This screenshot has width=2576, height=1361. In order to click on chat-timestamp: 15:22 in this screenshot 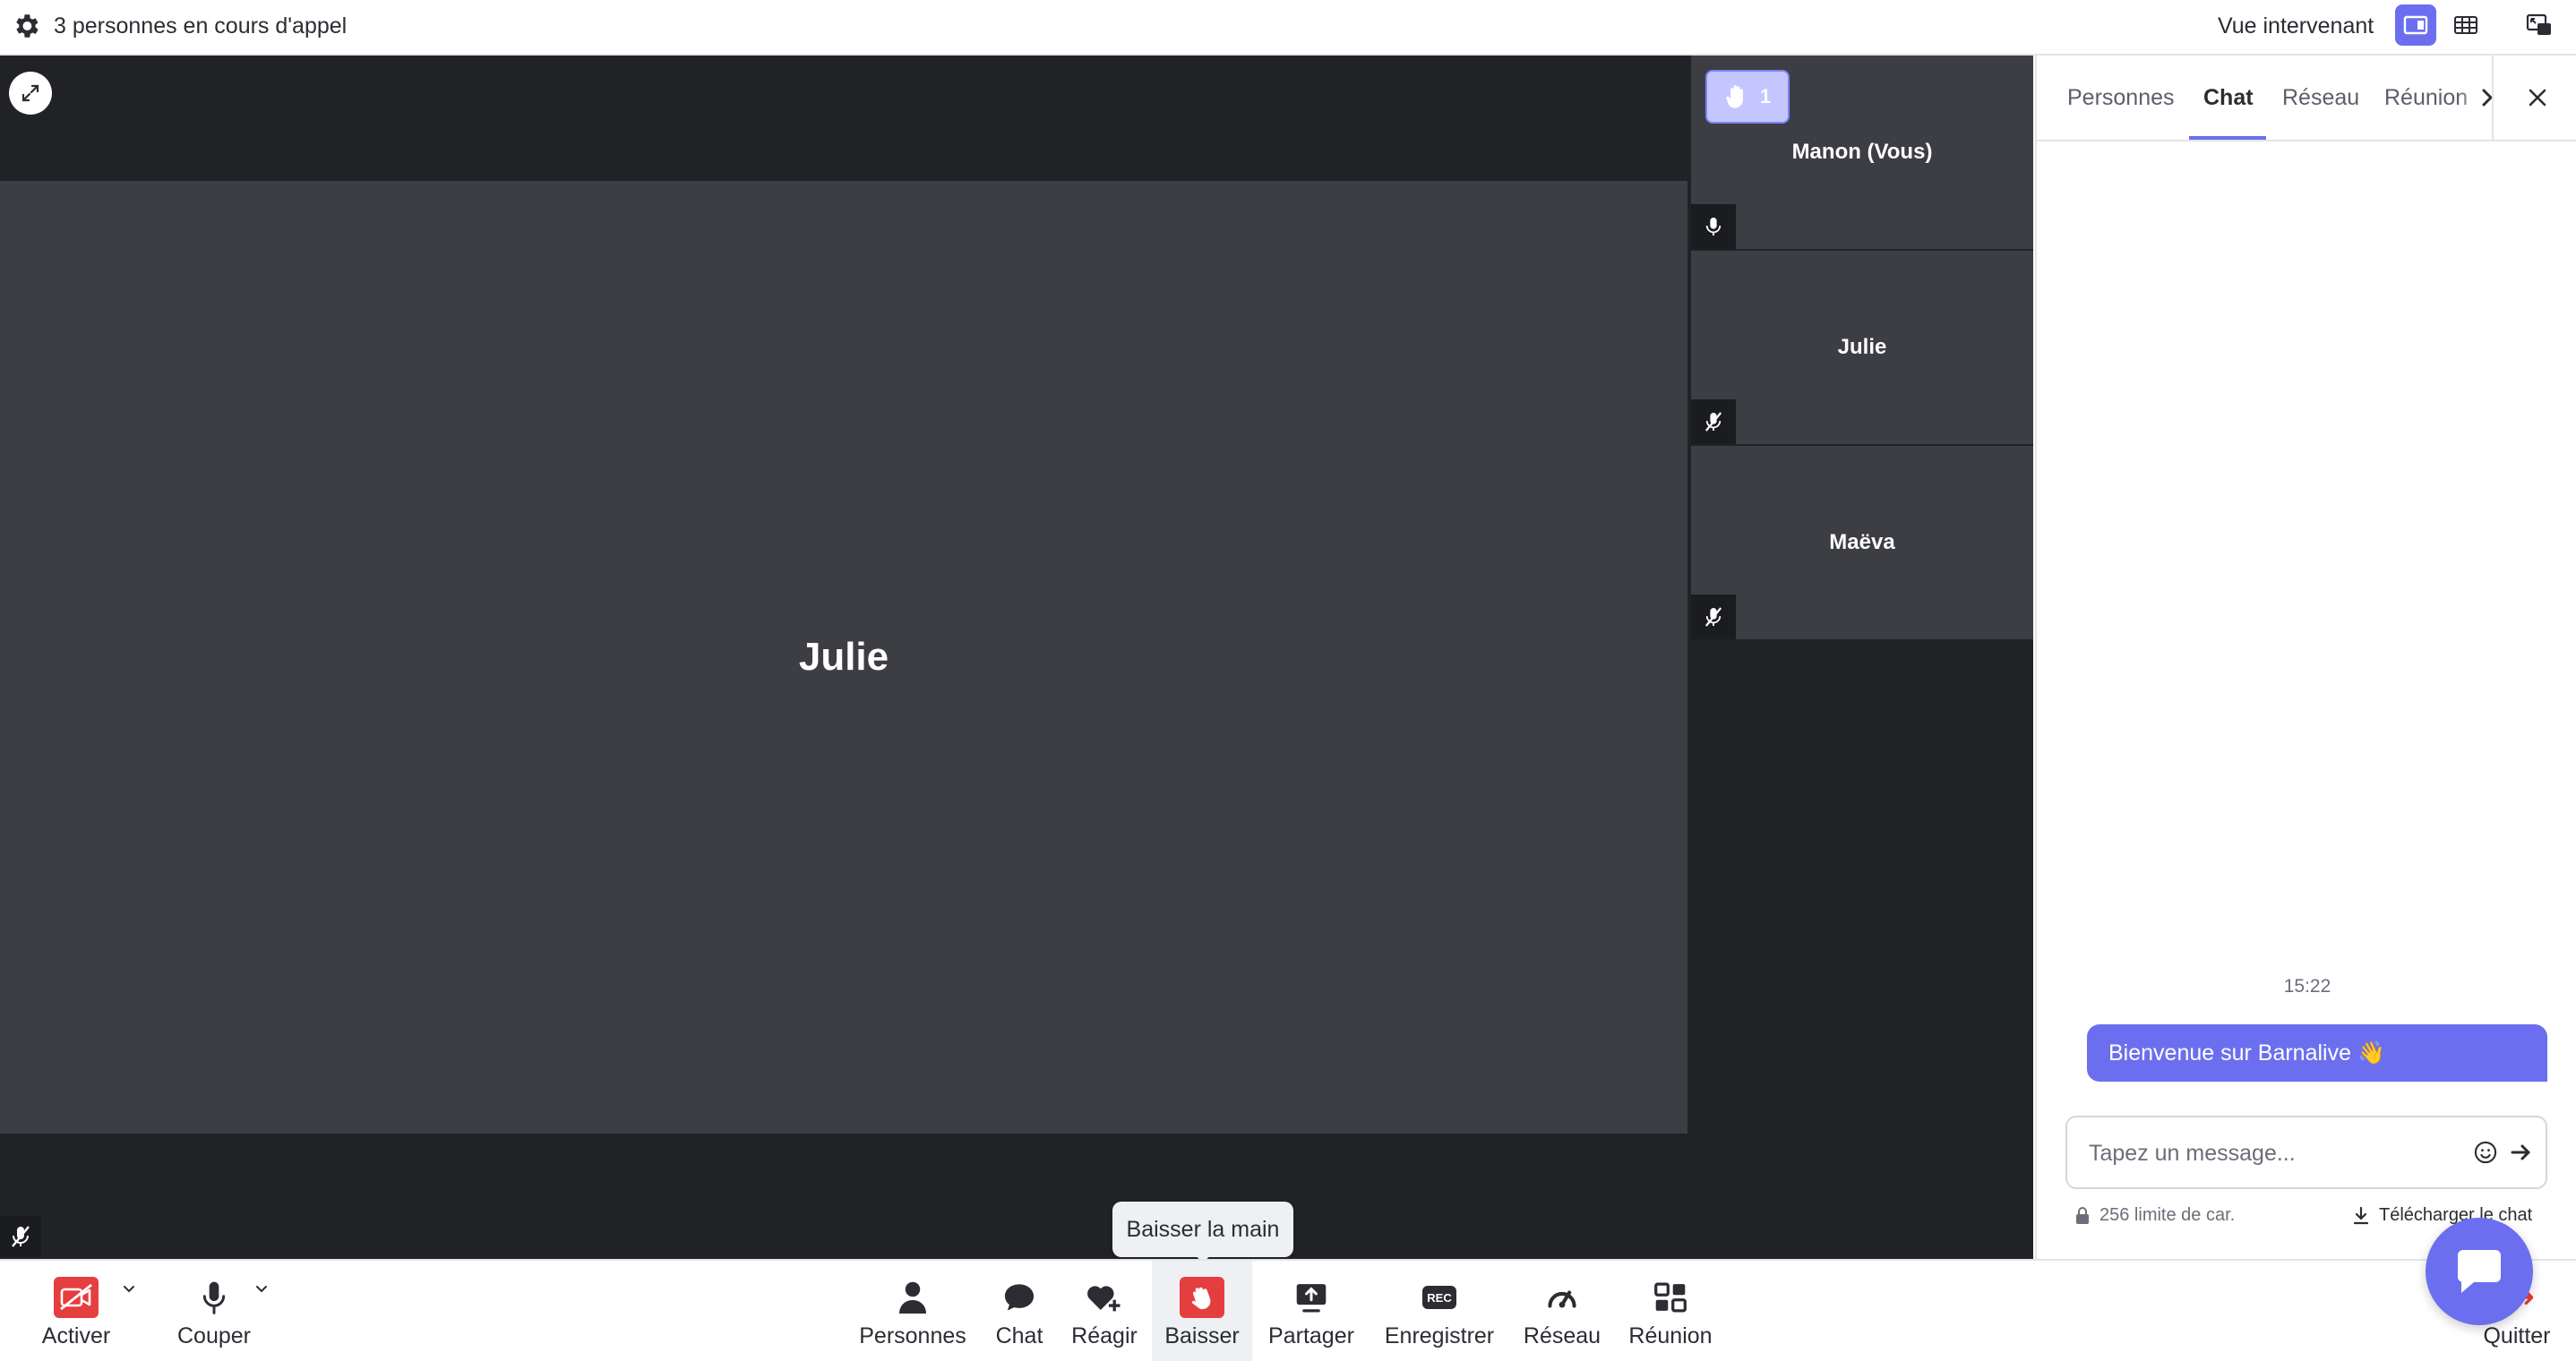, I will do `click(2307, 987)`.